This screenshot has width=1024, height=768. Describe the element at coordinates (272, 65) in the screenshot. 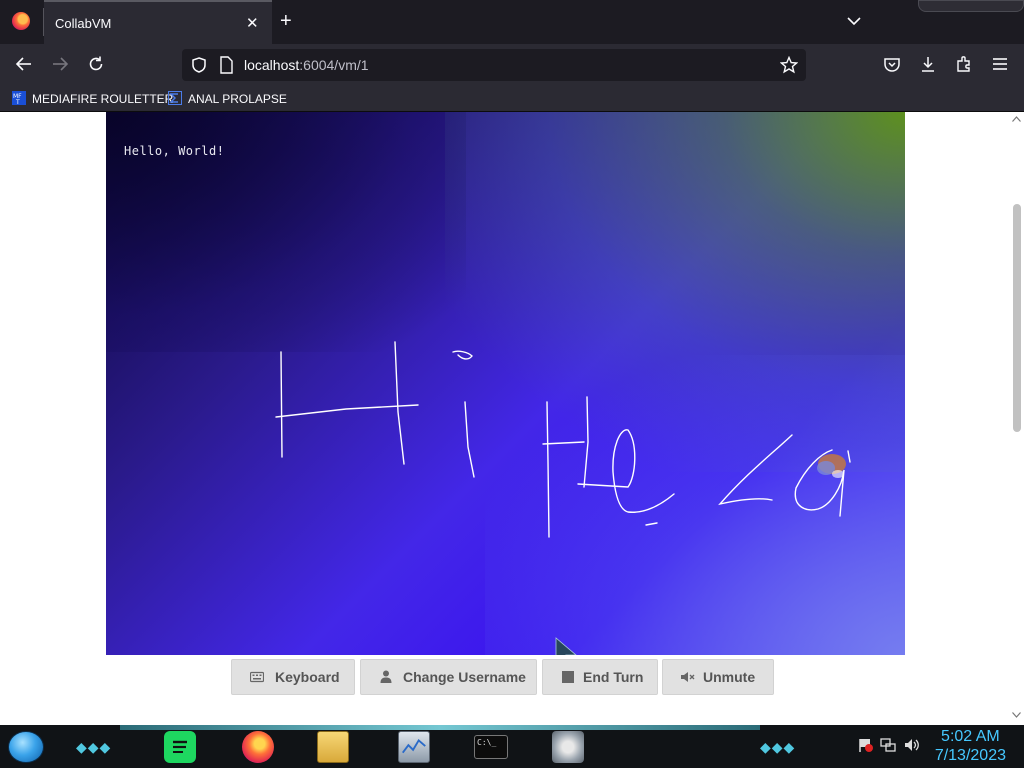

I see `url-host: localhost` at that location.